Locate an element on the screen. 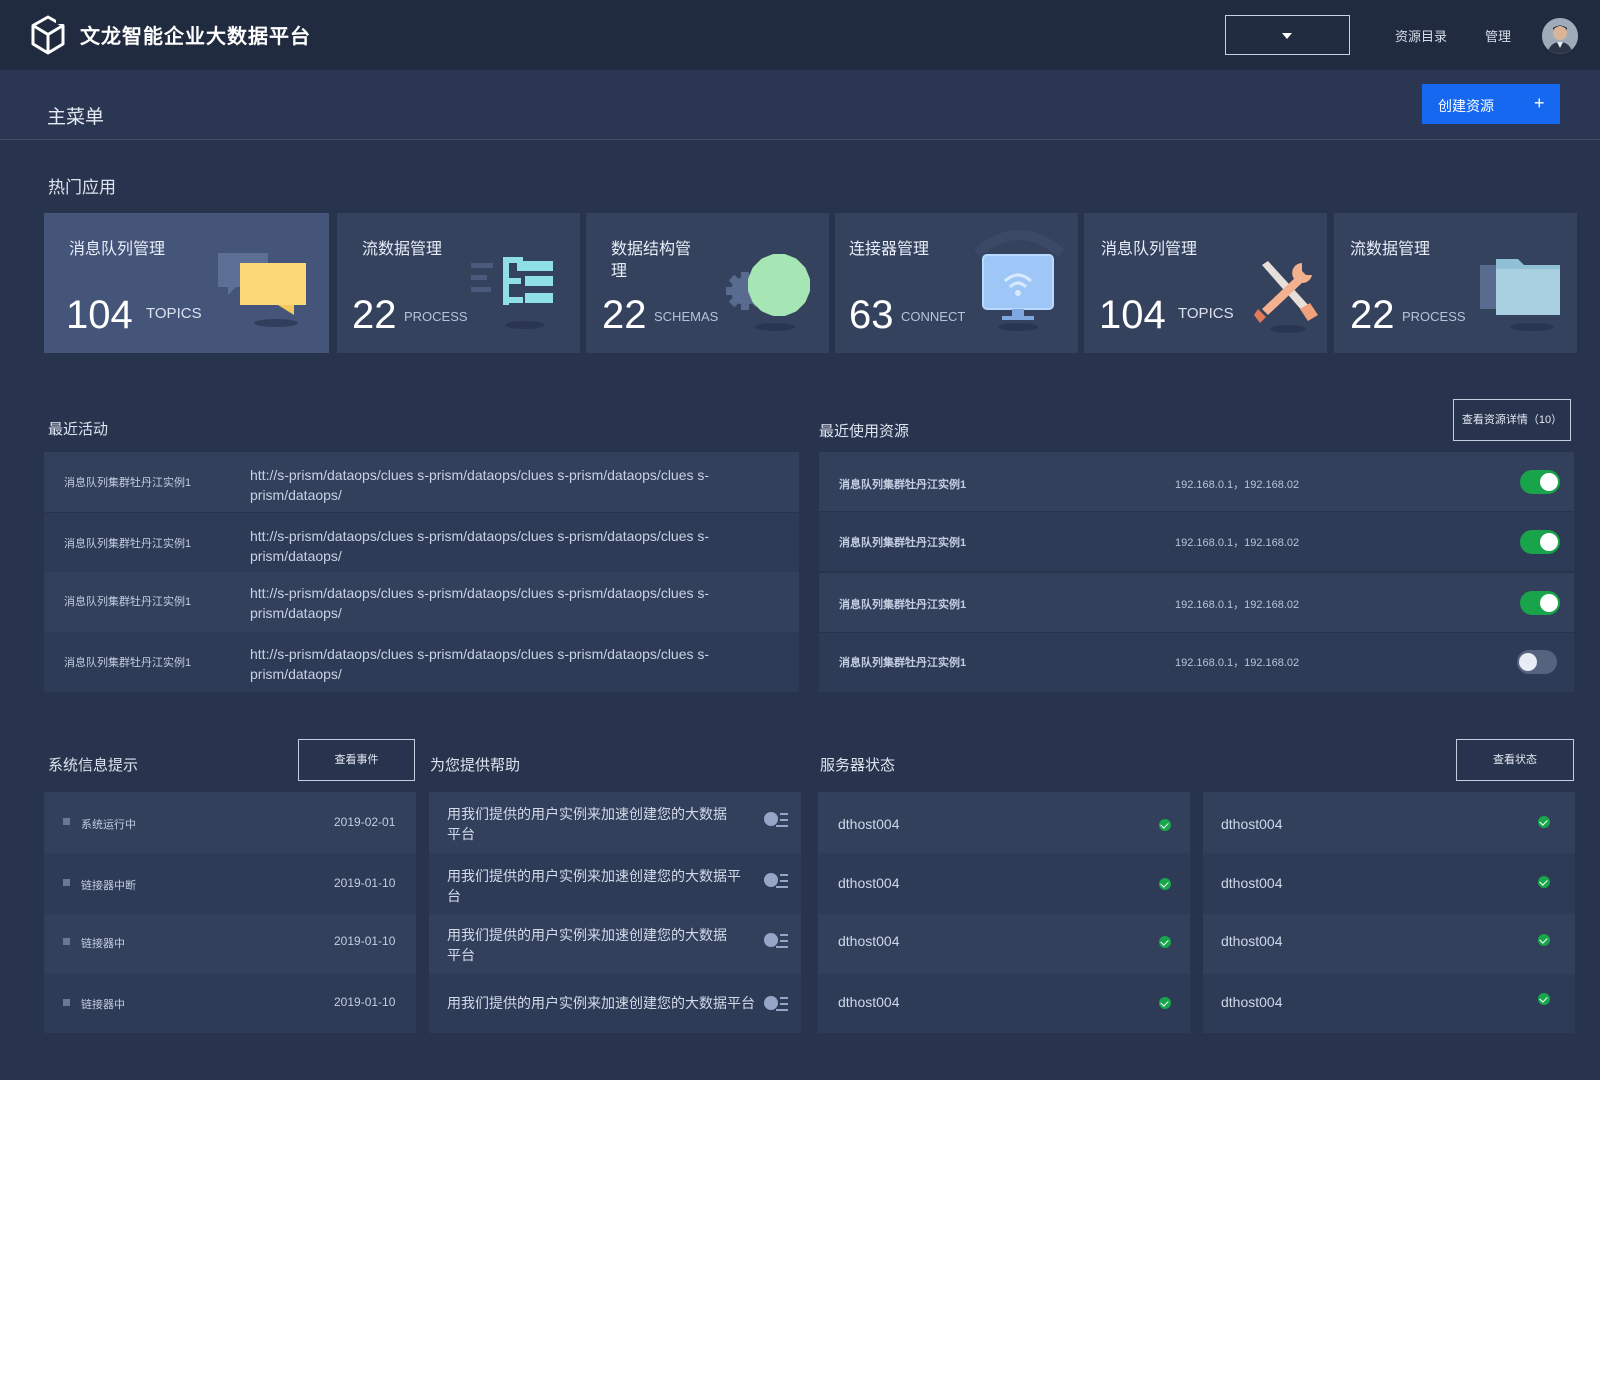  system-info-label: 链接器中 is located at coordinates (103, 944).